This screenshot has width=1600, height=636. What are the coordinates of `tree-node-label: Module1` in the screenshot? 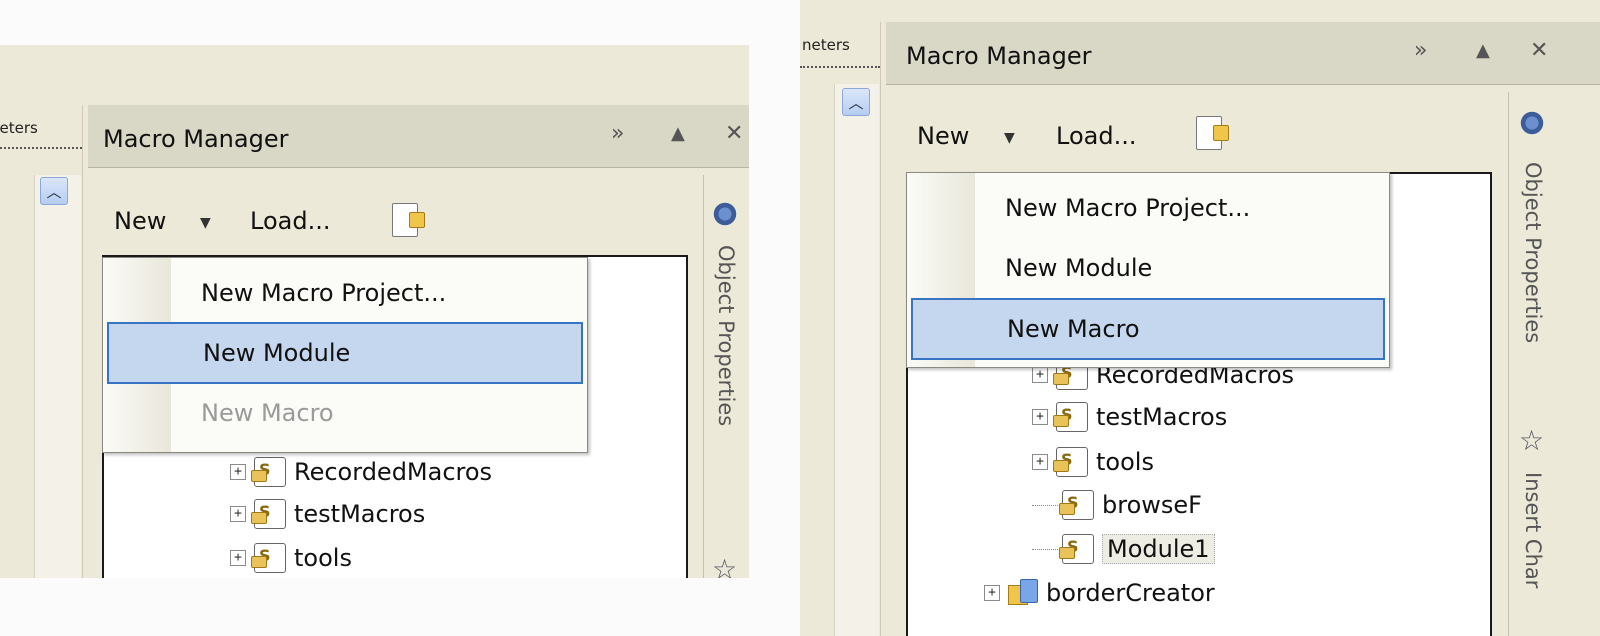 It's located at (1158, 549).